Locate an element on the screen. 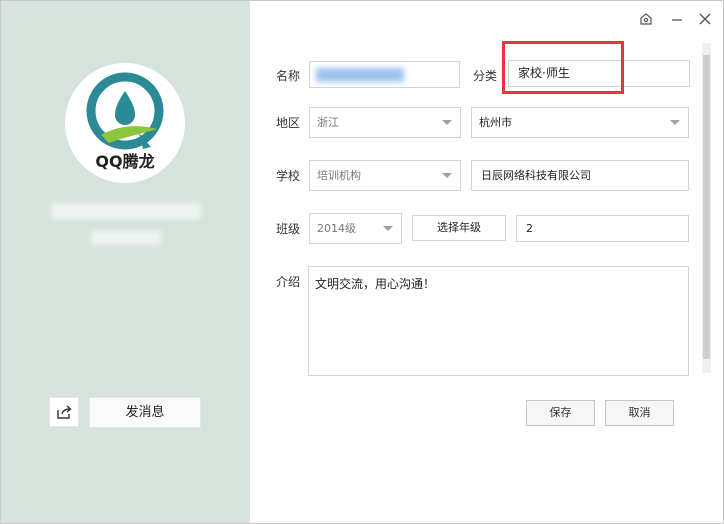 The image size is (724, 524). settings-icon is located at coordinates (646, 19).